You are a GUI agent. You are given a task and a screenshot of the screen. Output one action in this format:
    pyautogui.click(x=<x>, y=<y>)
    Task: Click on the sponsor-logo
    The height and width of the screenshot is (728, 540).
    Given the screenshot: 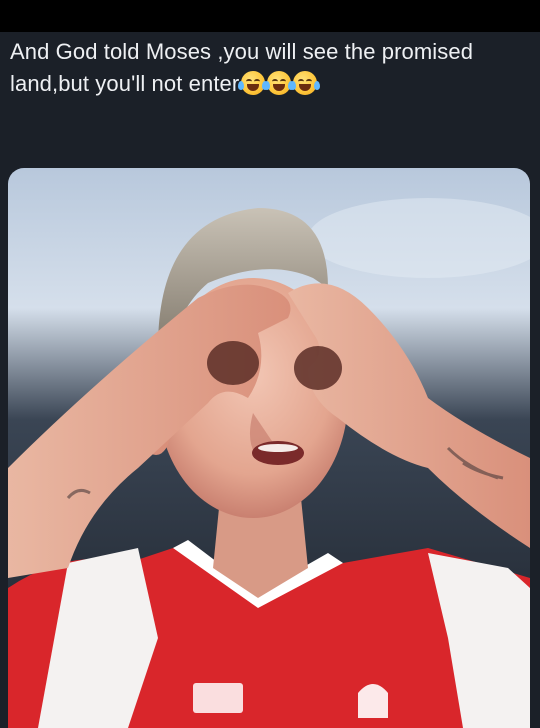 What is the action you would take?
    pyautogui.click(x=218, y=698)
    